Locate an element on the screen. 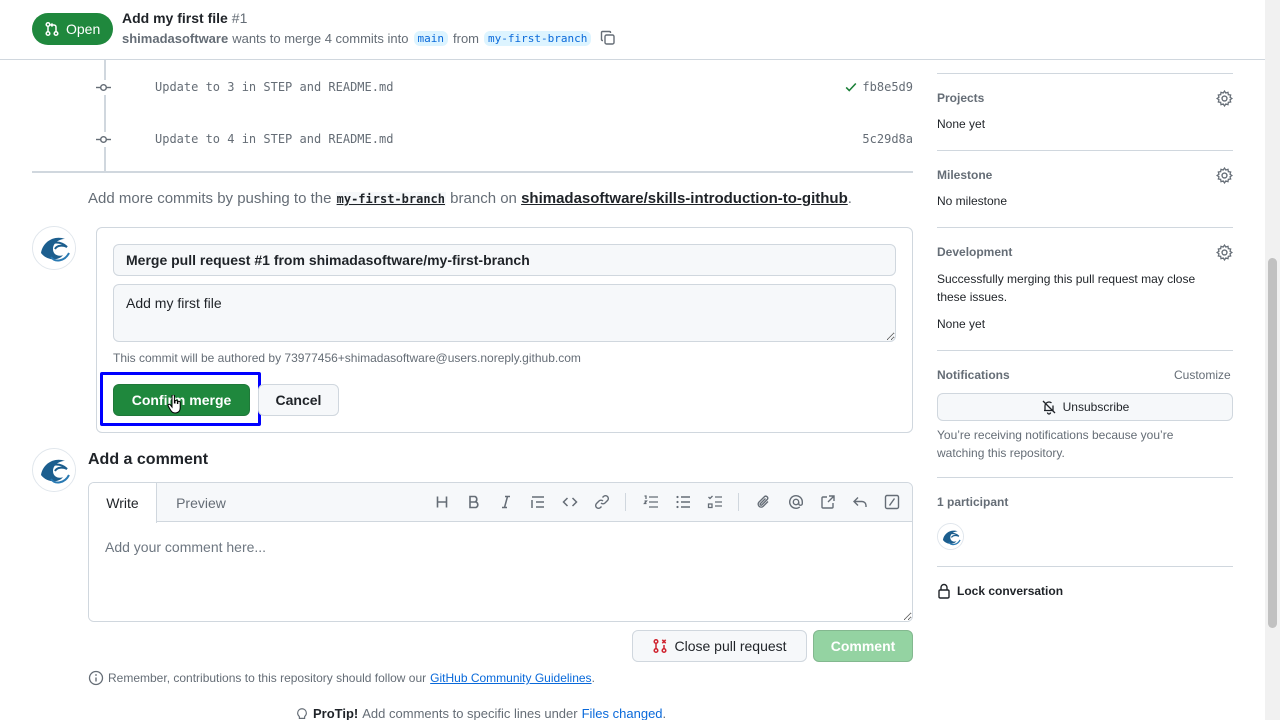 The width and height of the screenshot is (1280, 720). copy-icon is located at coordinates (608, 38).